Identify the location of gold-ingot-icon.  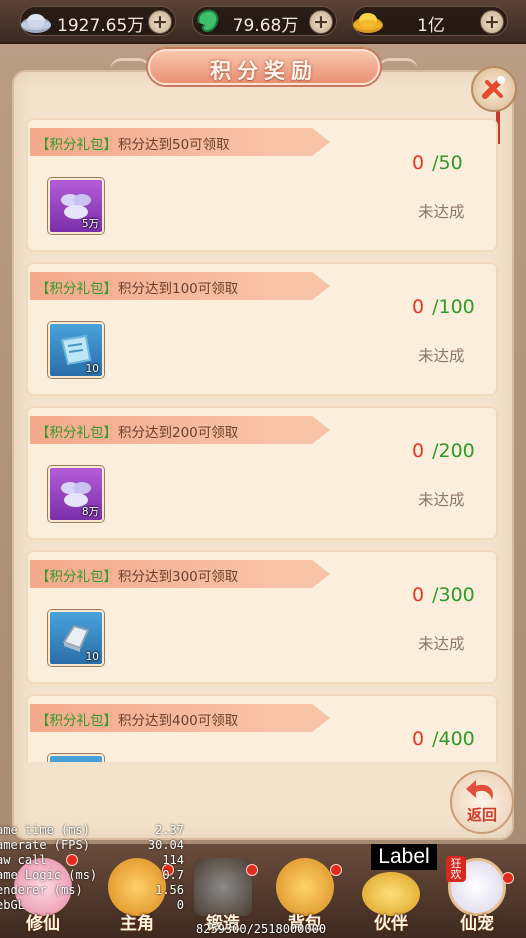
(368, 23).